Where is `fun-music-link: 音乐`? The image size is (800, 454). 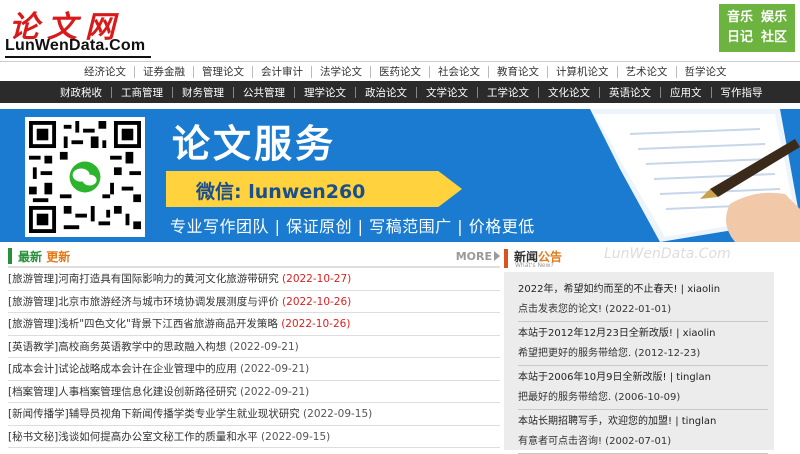
fun-music-link: 音乐 is located at coordinates (740, 18).